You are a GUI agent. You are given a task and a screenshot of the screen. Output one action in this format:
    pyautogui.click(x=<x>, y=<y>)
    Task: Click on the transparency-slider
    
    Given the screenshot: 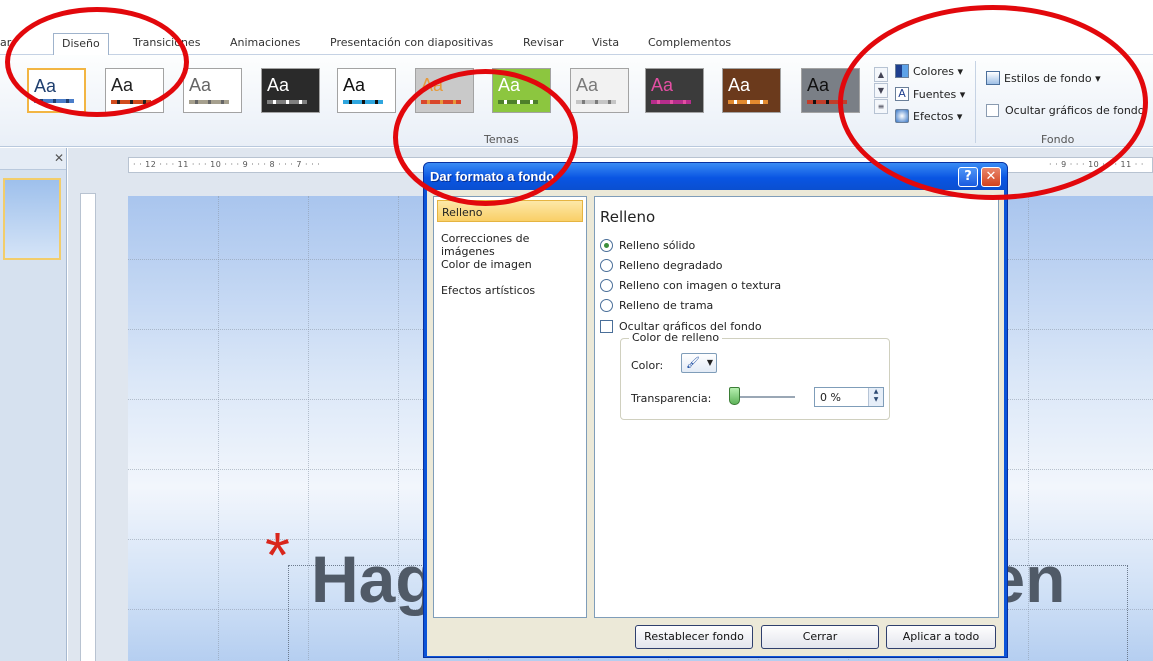 What is the action you would take?
    pyautogui.click(x=764, y=397)
    